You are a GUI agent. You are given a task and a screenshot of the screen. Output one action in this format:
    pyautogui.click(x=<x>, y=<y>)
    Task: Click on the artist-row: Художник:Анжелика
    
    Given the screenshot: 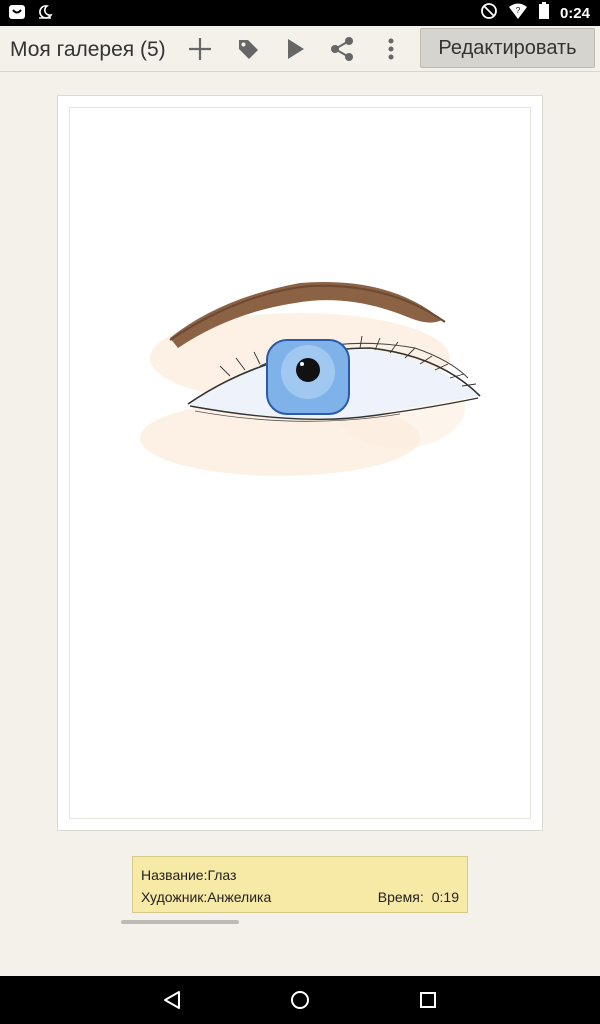 What is the action you would take?
    pyautogui.click(x=206, y=897)
    